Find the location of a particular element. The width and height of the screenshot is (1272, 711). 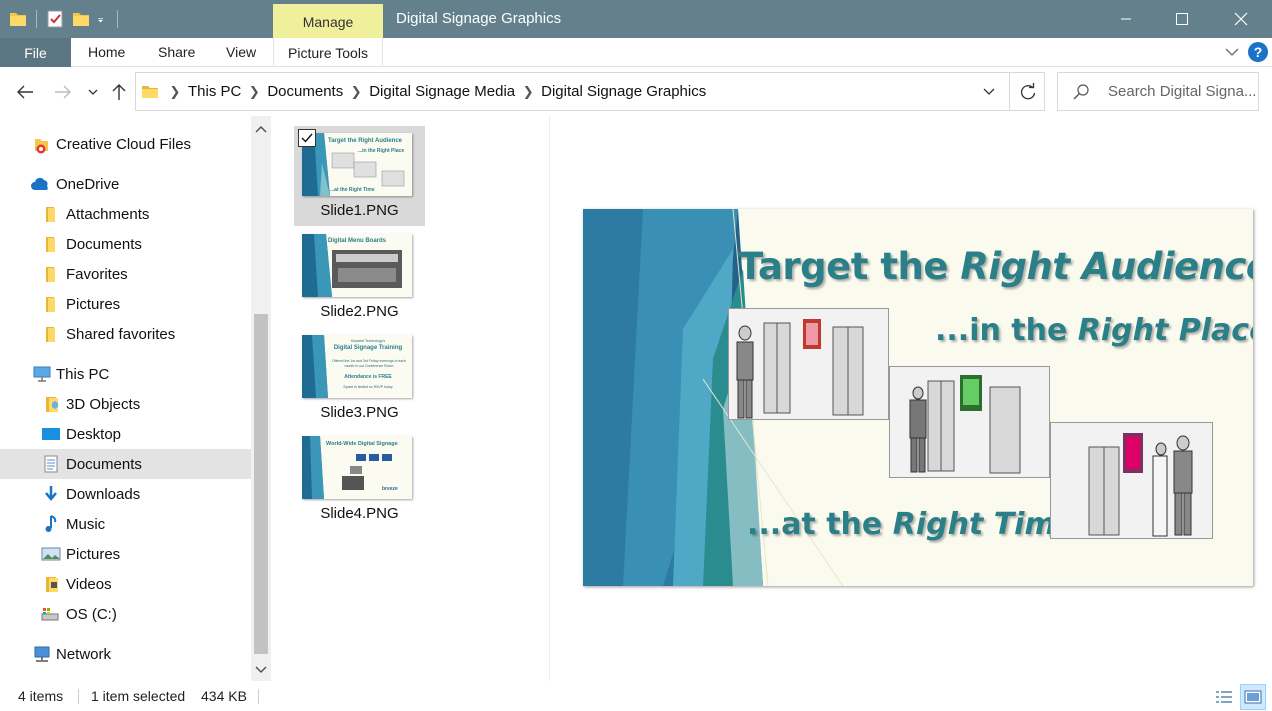

help-icon: ? is located at coordinates (1258, 52).